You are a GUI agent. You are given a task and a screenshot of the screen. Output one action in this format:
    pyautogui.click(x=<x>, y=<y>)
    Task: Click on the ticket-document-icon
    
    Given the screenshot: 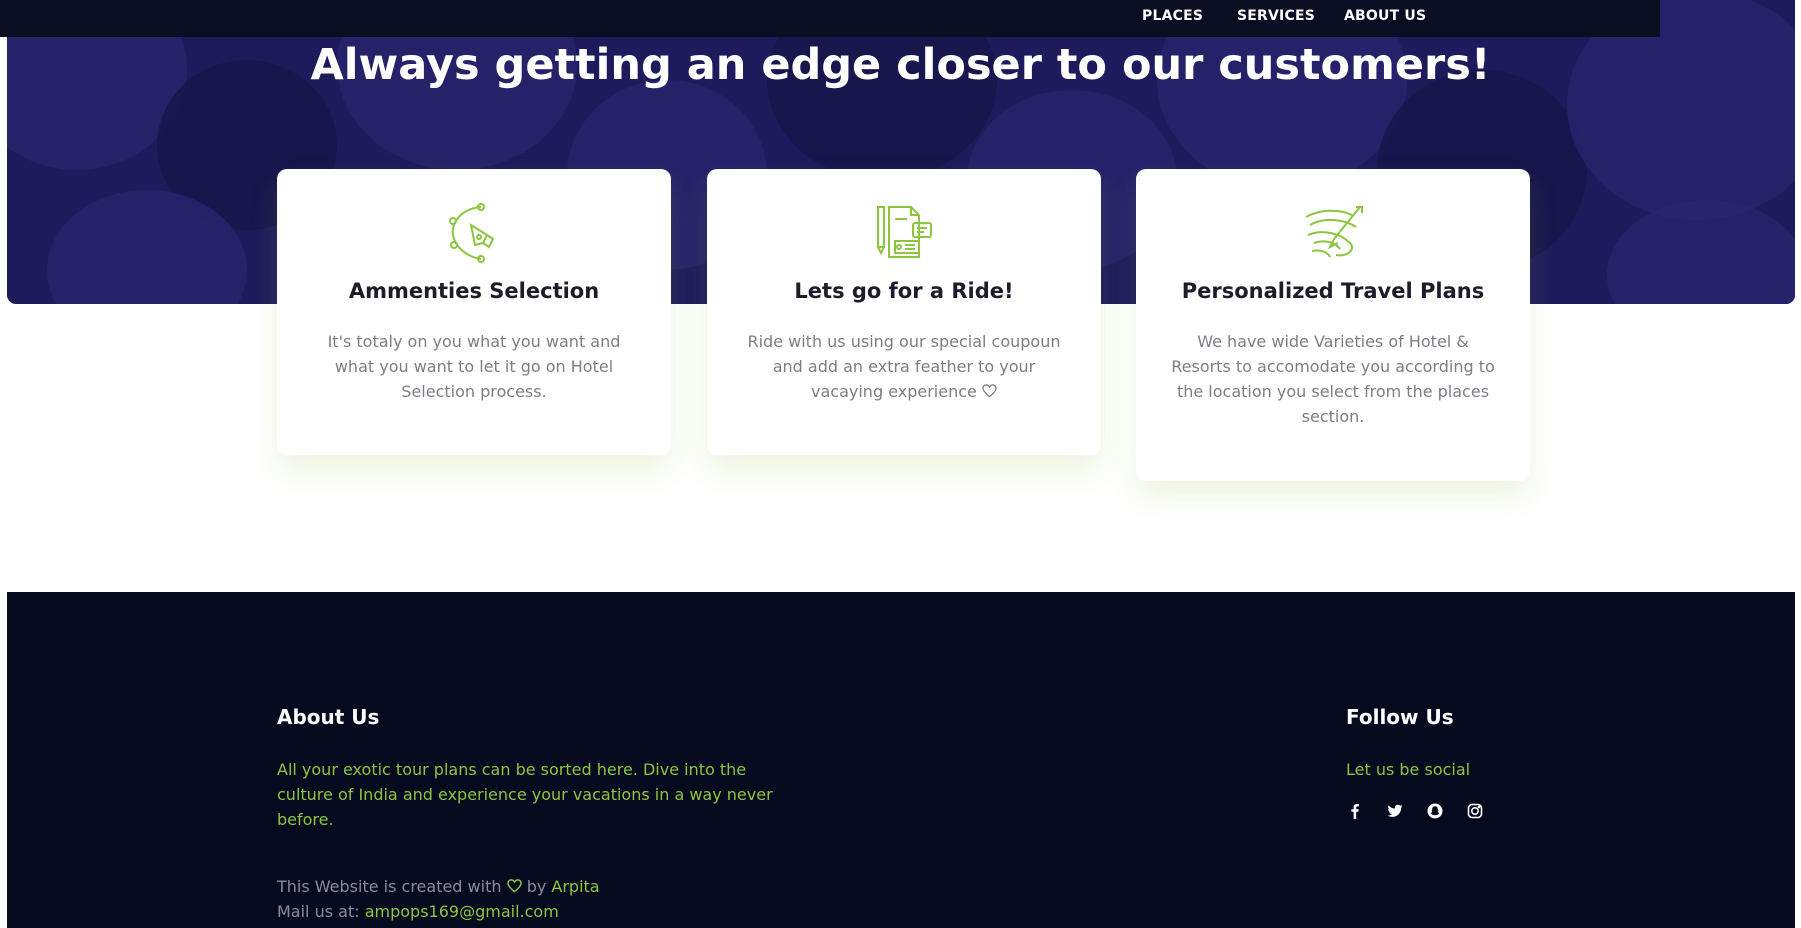 What is the action you would take?
    pyautogui.click(x=904, y=232)
    